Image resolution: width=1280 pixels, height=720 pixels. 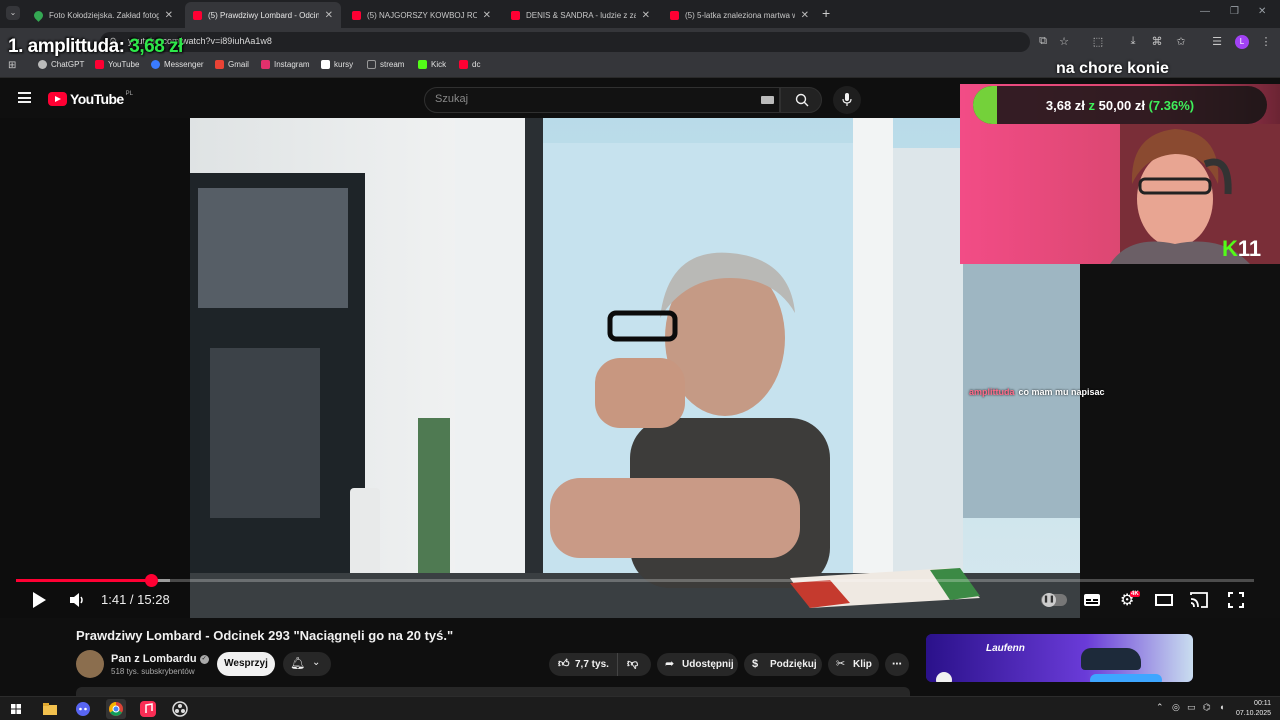 I want to click on gmail-icon, so click(x=219, y=64).